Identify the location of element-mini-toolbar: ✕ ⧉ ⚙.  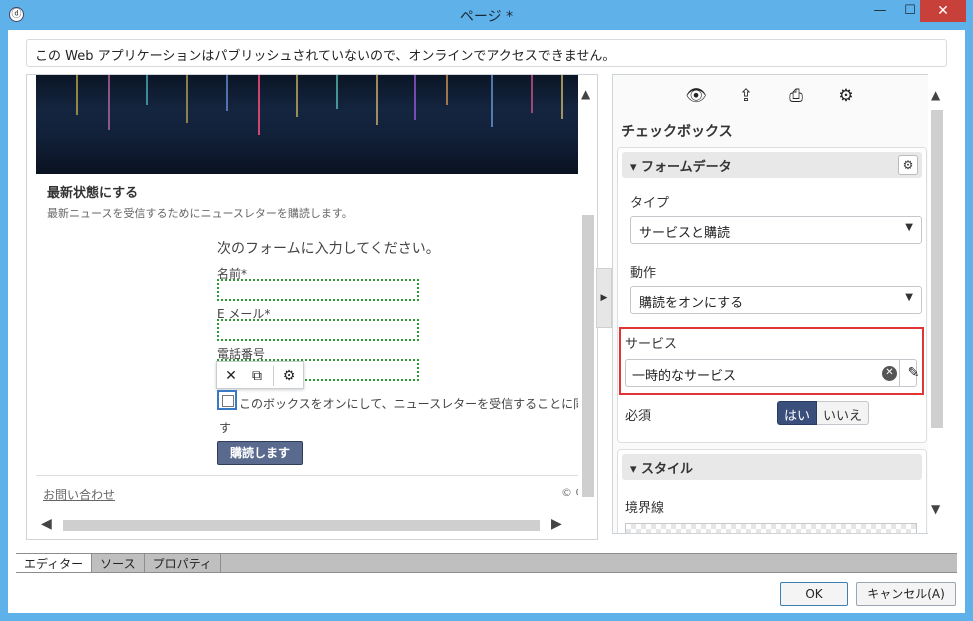
(260, 375).